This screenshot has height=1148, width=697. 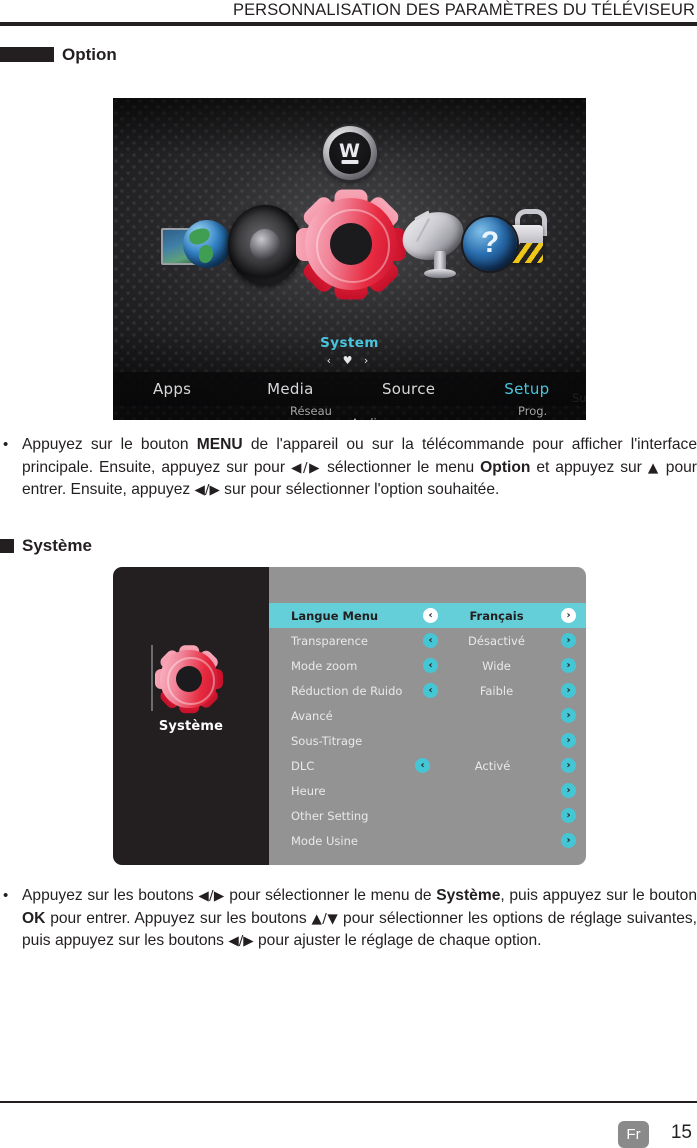 I want to click on header-divider, so click(x=348, y=24).